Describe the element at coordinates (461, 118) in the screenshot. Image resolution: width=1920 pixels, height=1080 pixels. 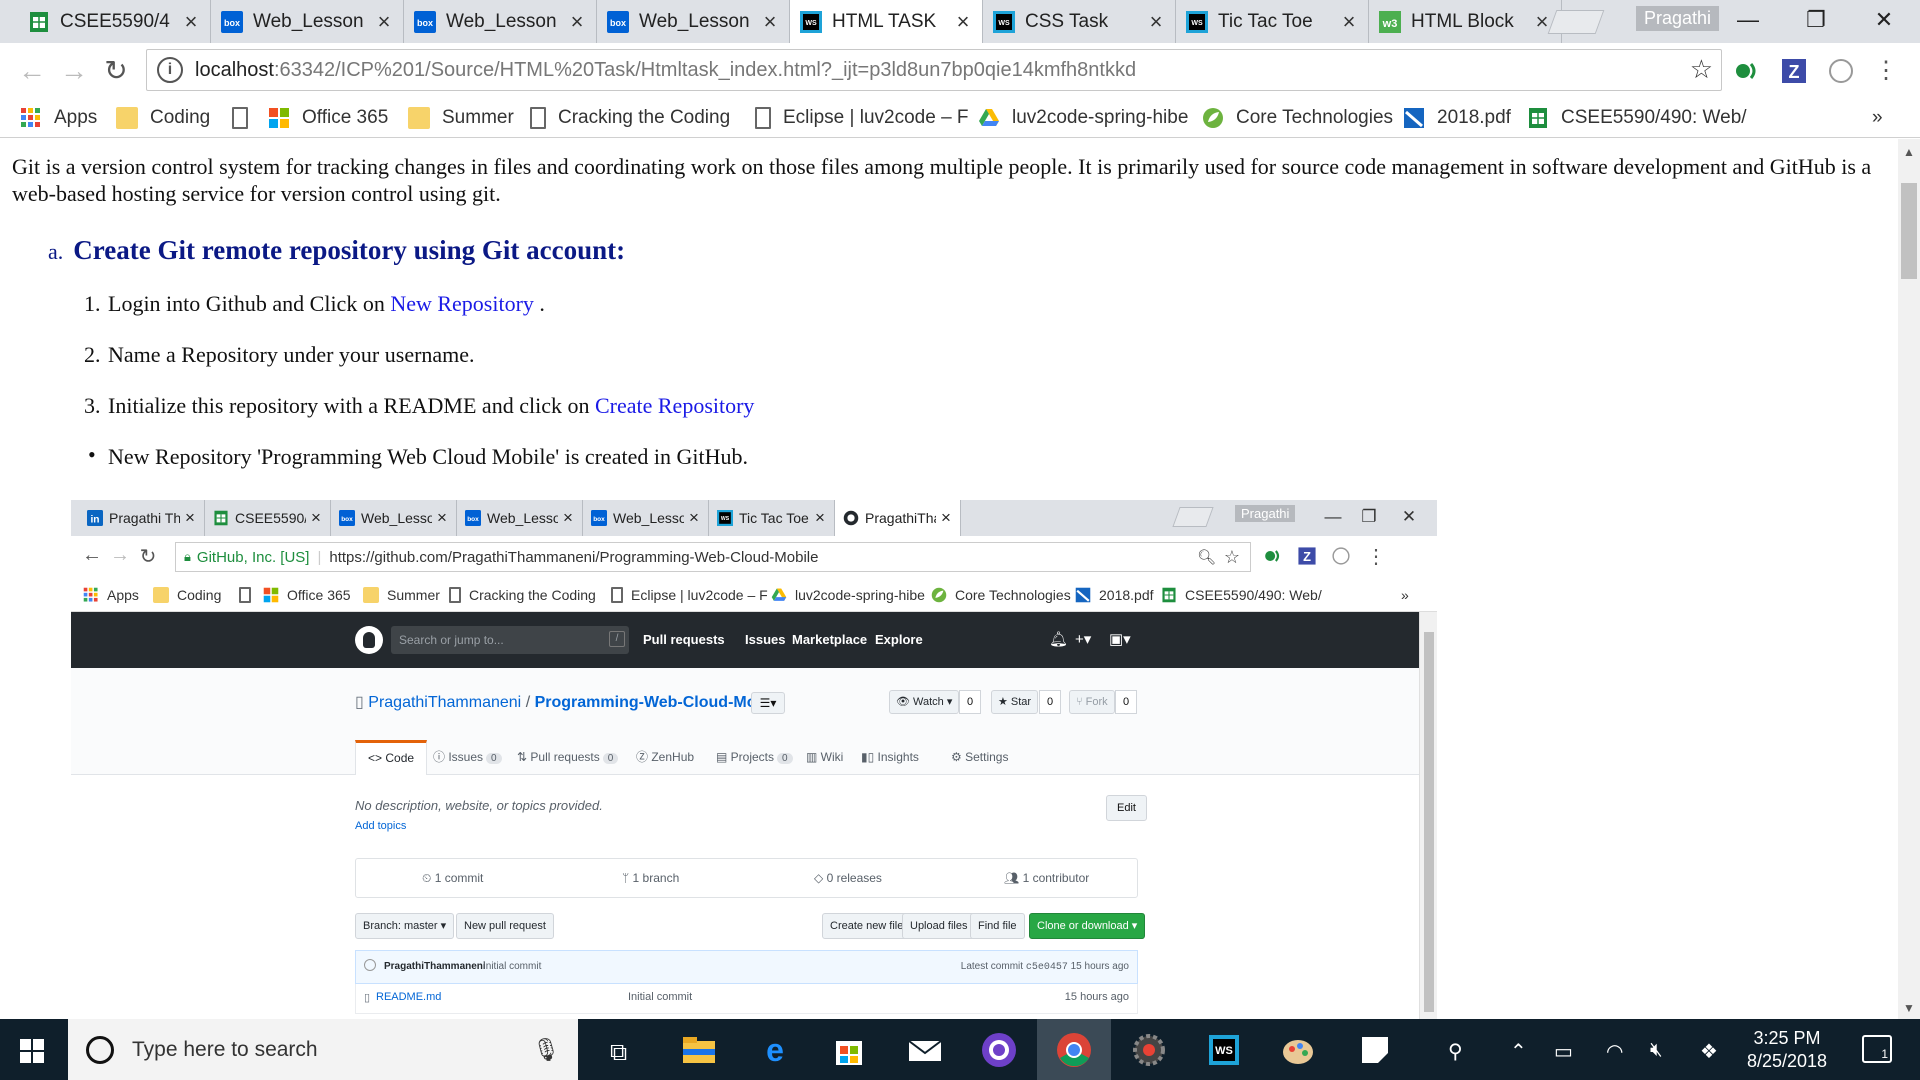
I see `bookmark-summer: Summer` at that location.